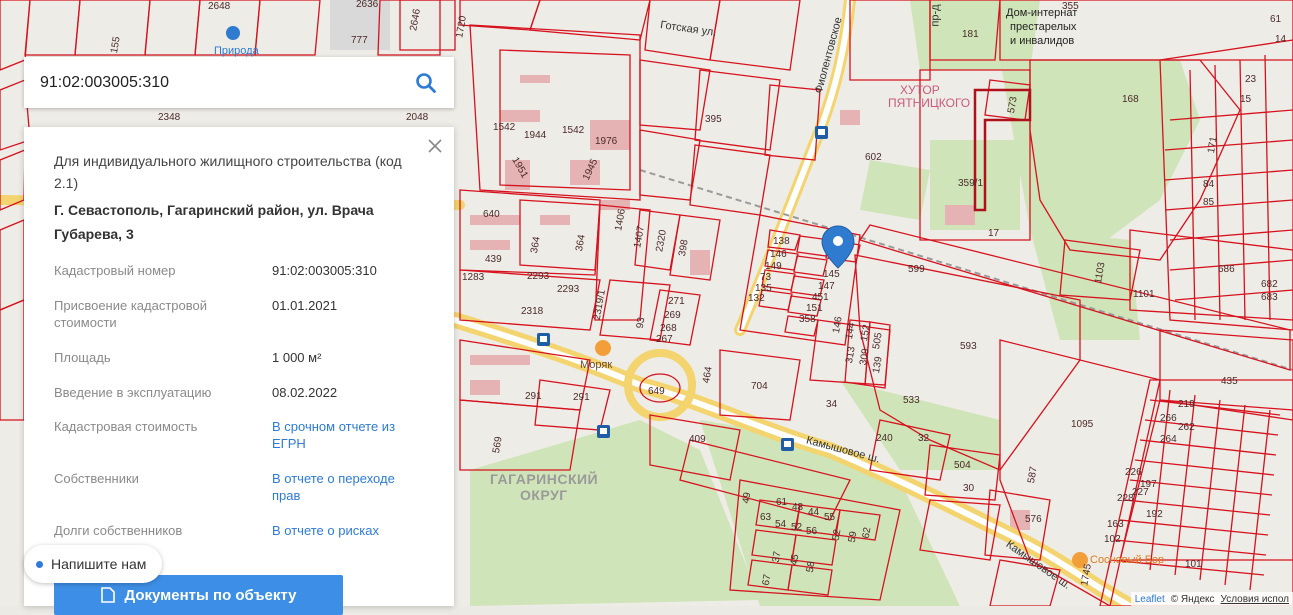 This screenshot has width=1293, height=615. Describe the element at coordinates (1130, 100) in the screenshot. I see `parcel-label: 168` at that location.